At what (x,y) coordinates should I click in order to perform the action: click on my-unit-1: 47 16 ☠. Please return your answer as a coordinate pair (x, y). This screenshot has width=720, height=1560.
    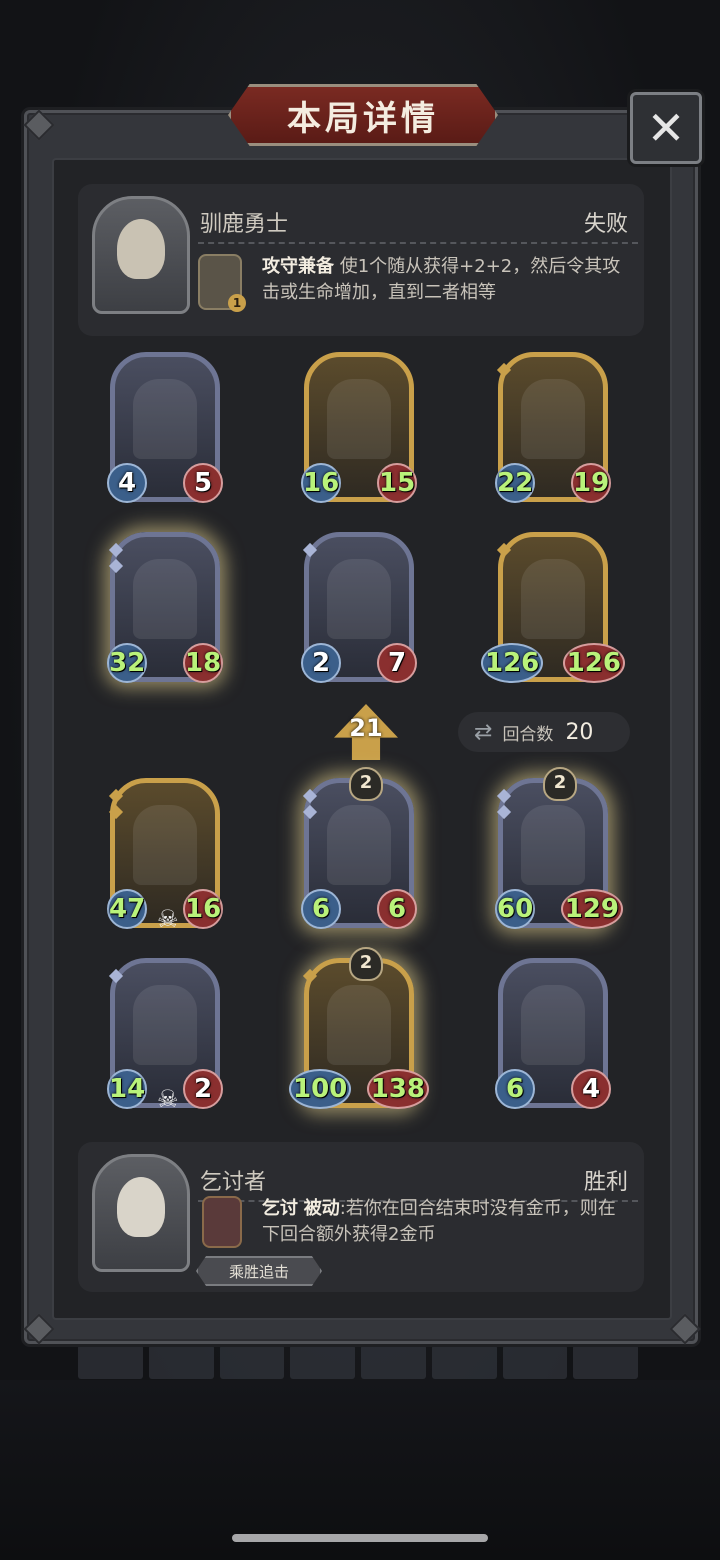
    Looking at the image, I should click on (165, 855).